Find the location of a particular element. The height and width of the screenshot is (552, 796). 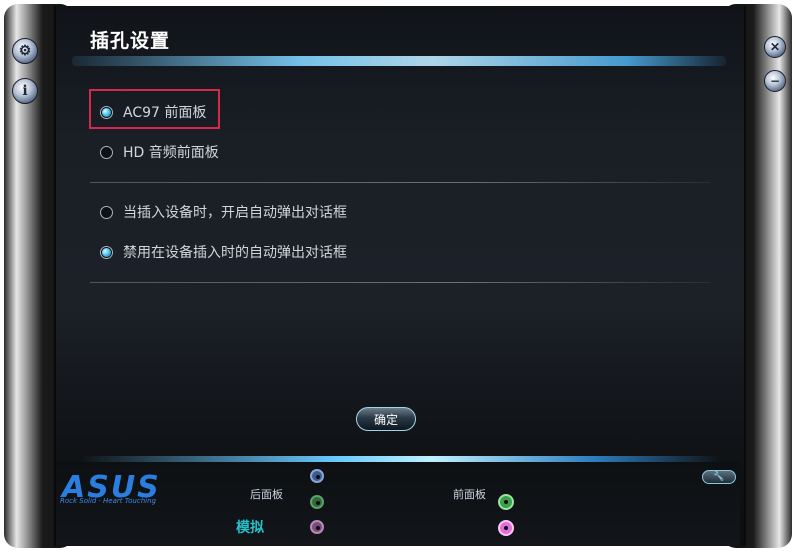

title-underline-glow is located at coordinates (399, 61).